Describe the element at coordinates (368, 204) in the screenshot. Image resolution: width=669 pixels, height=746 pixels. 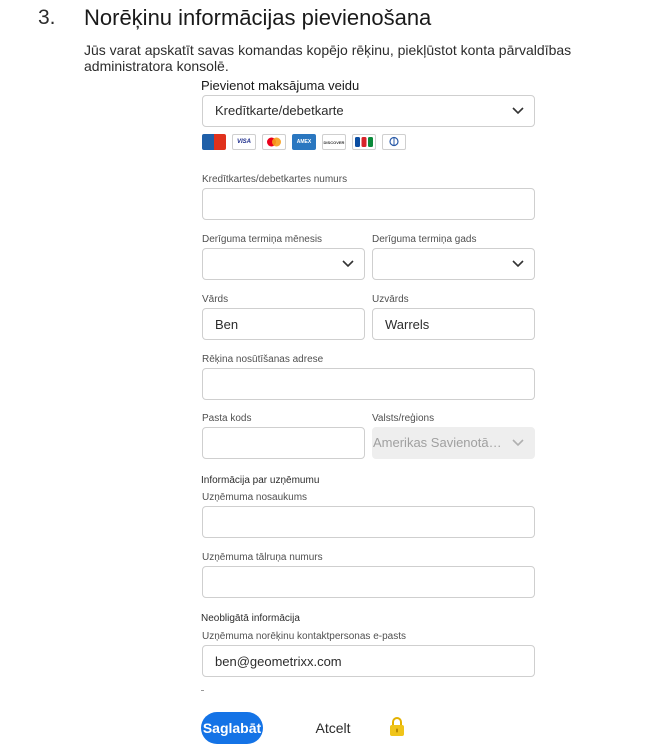
I see `card-number-input` at that location.